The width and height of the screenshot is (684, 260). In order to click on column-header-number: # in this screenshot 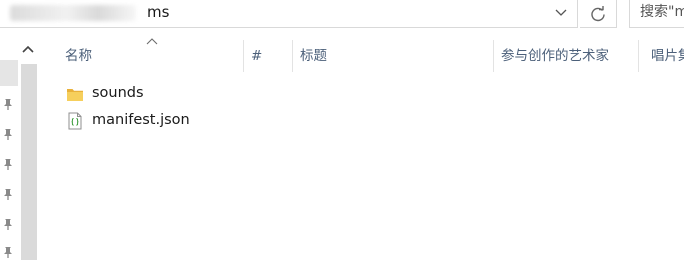, I will do `click(256, 56)`.